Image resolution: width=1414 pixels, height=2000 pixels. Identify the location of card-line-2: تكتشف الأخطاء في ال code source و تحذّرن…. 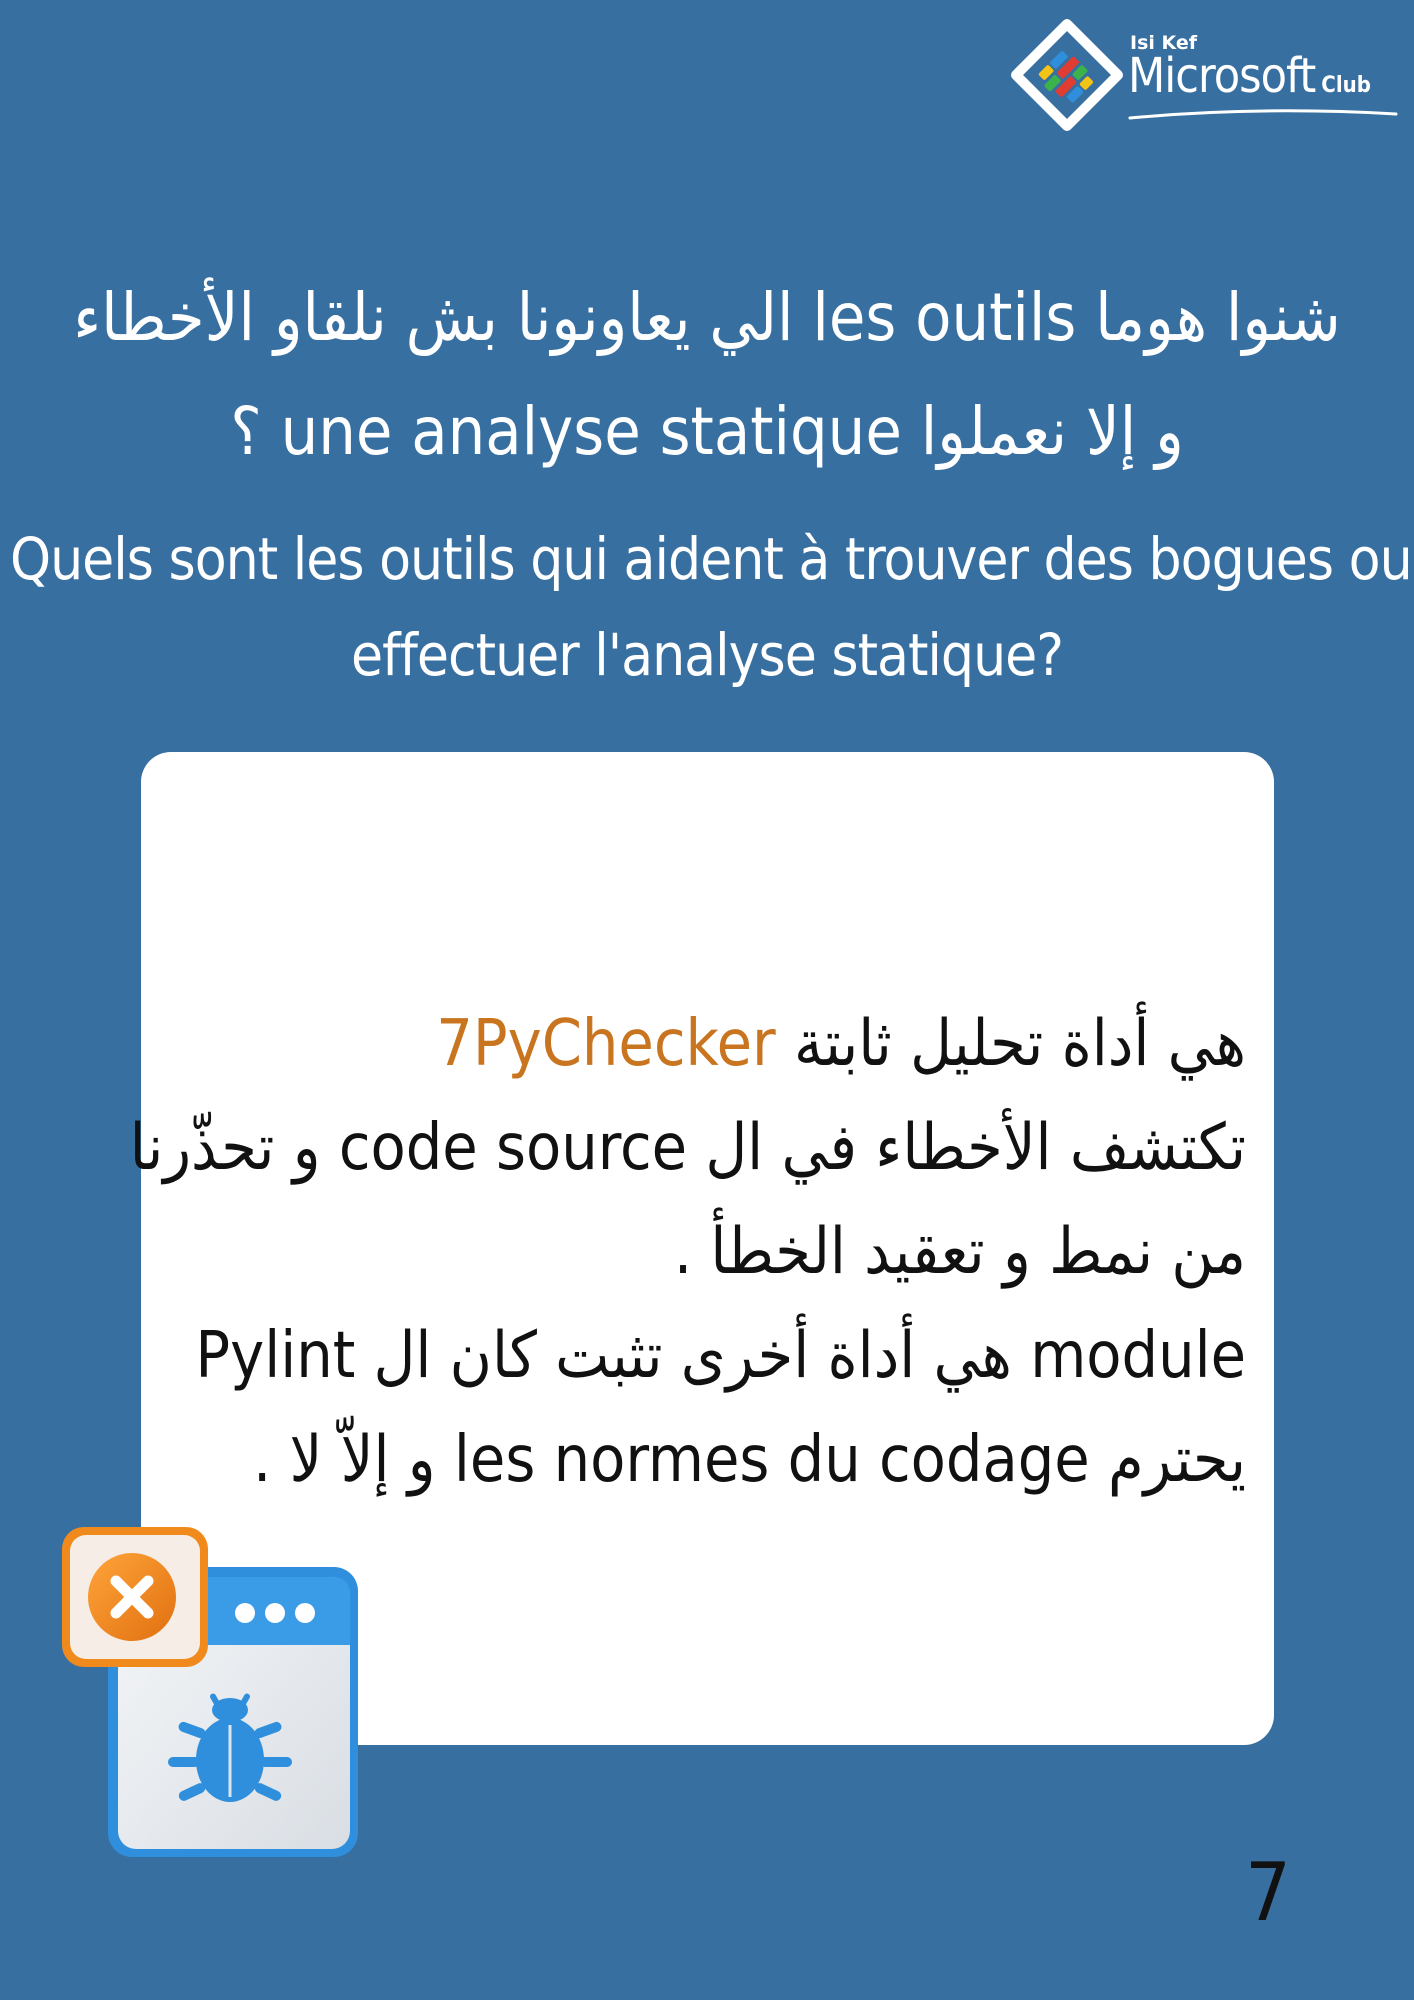
(687, 1148).